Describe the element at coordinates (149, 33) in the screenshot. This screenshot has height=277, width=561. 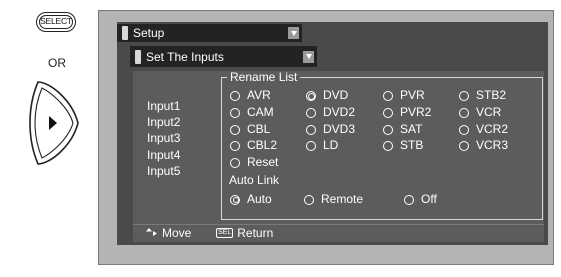
I see `setup-title: Setup` at that location.